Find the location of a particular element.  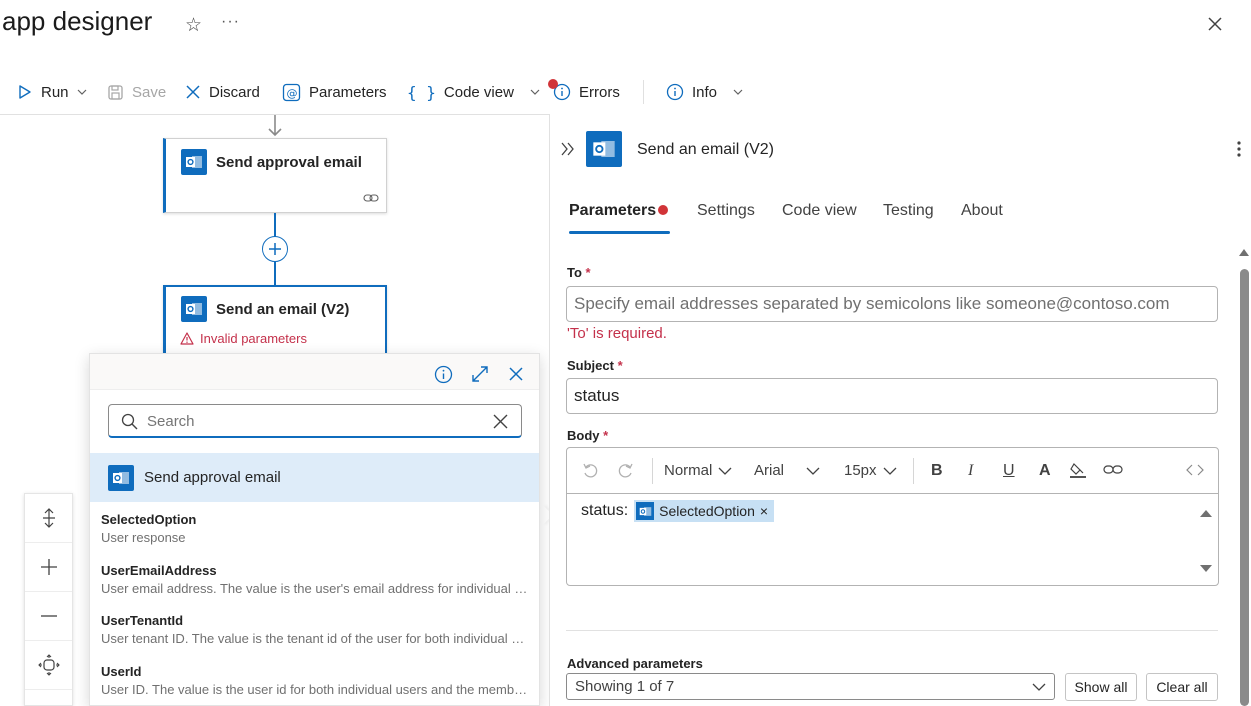

underline-icon: U is located at coordinates (1009, 471).